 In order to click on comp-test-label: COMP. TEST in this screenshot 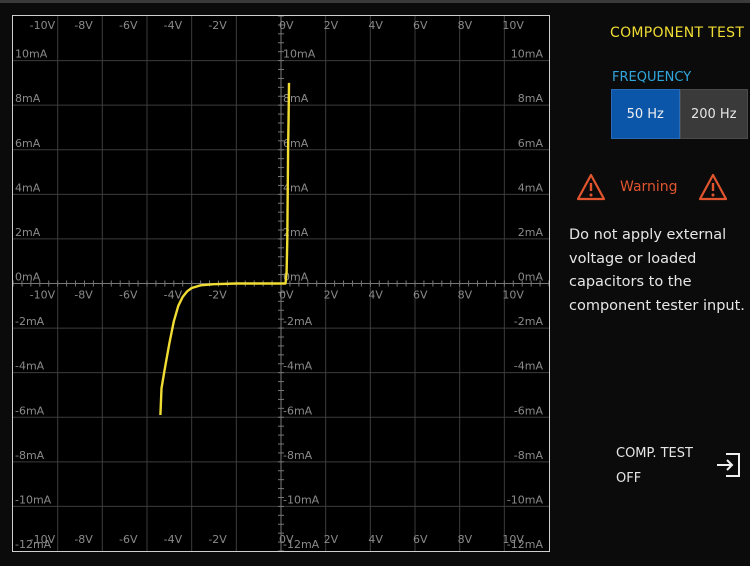, I will do `click(654, 453)`.